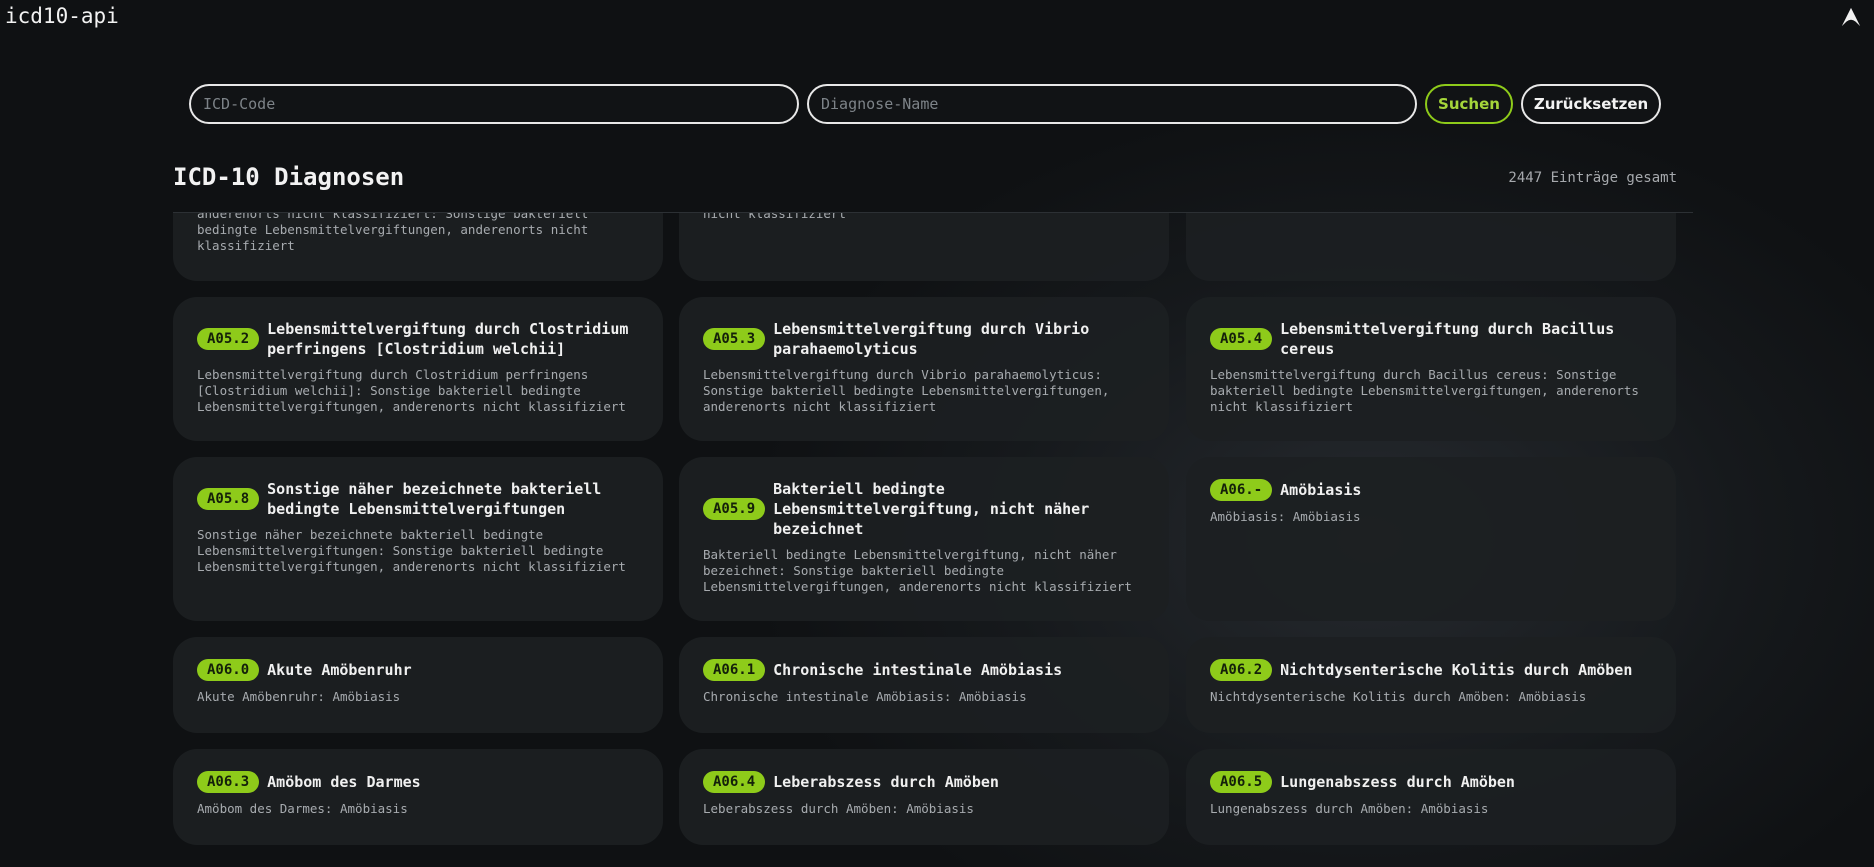  What do you see at coordinates (302, 808) in the screenshot?
I see `card-description: Amöbom des Darmes: Amöbiasis` at bounding box center [302, 808].